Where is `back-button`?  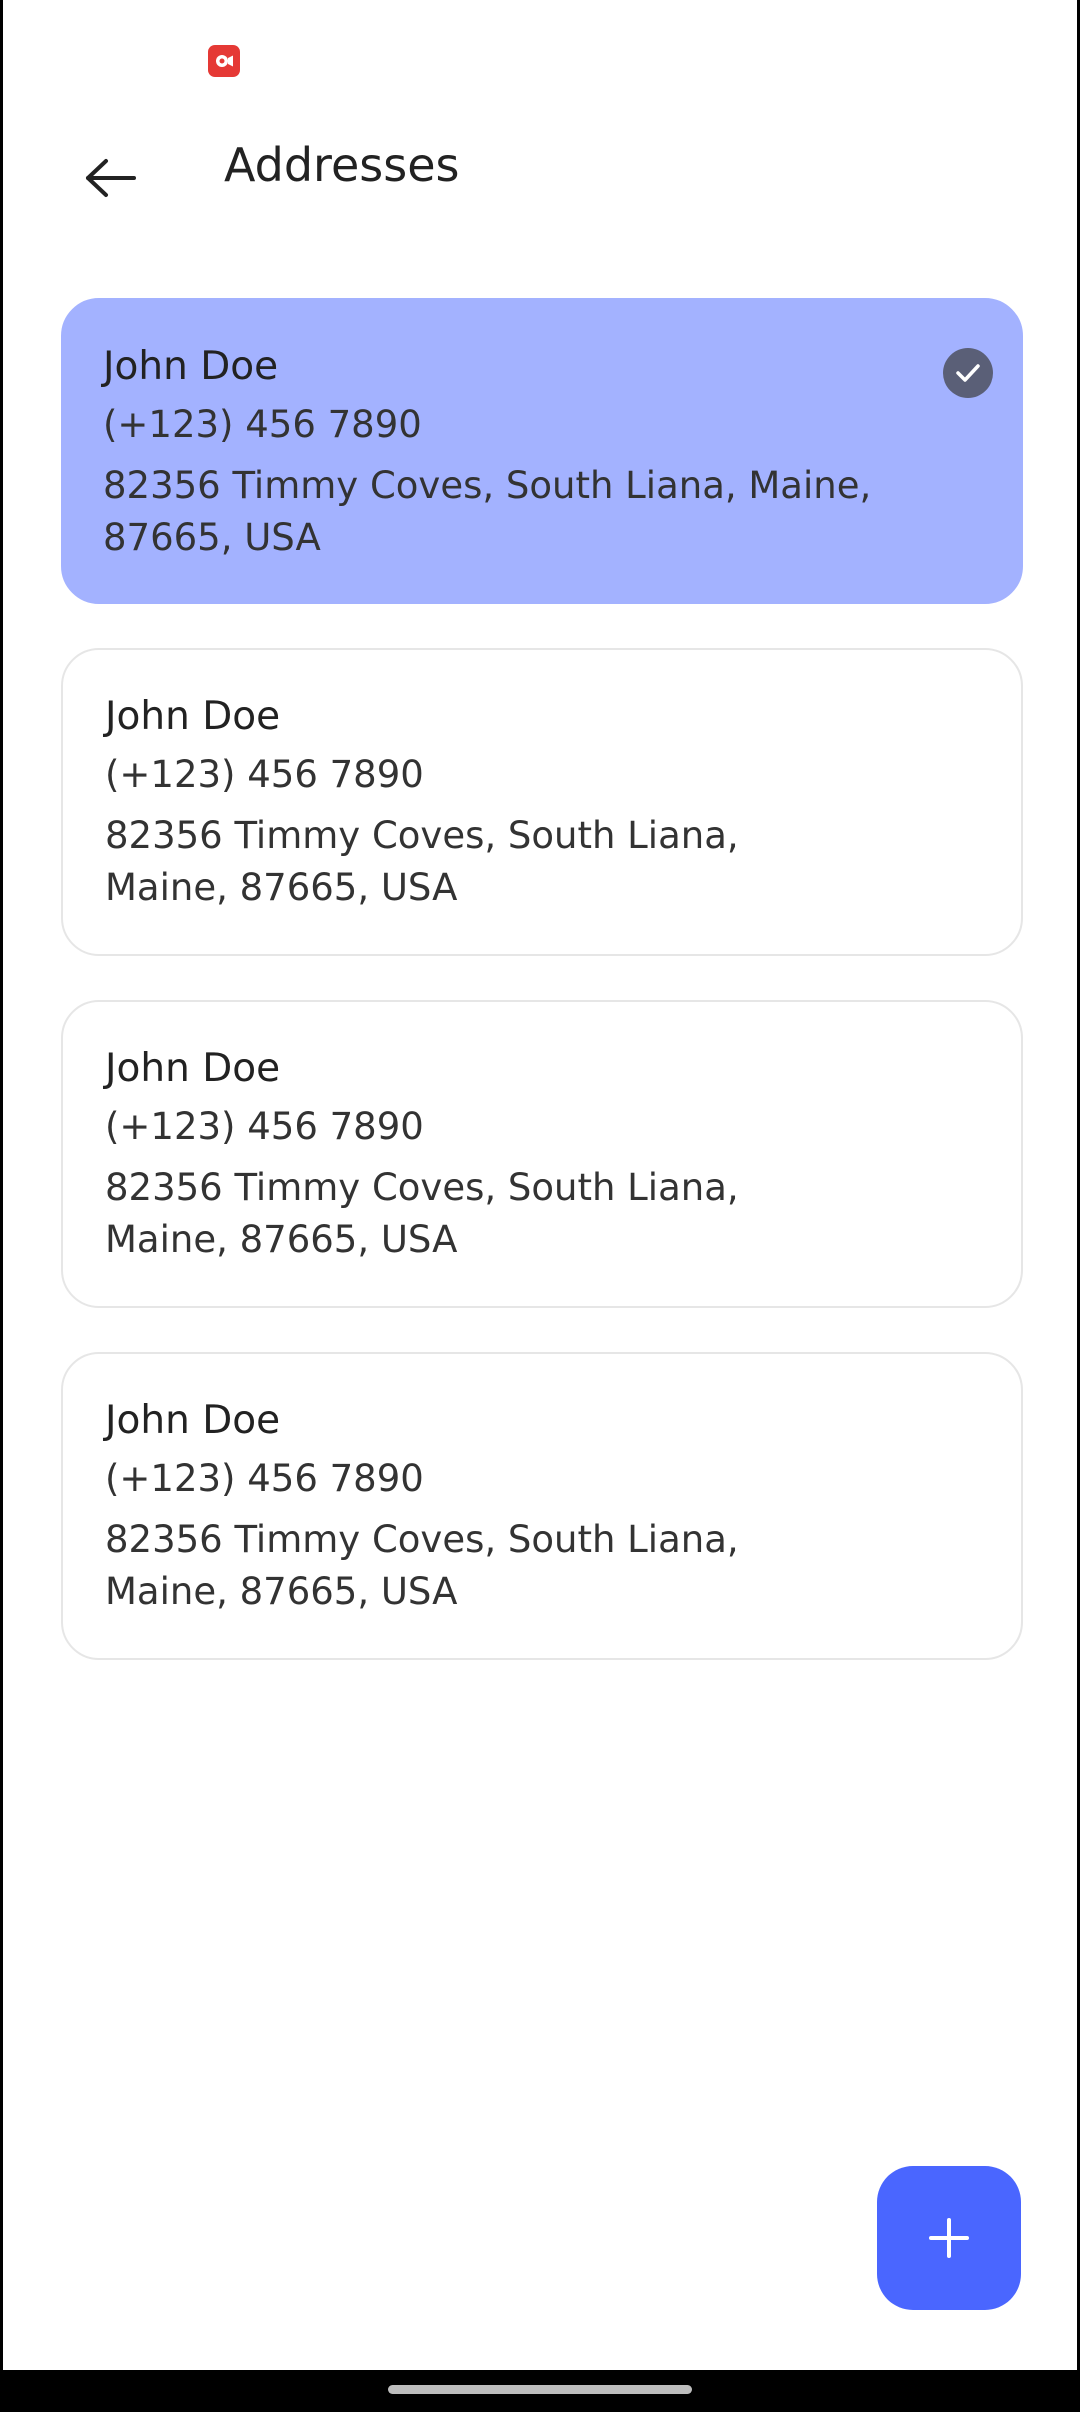 back-button is located at coordinates (111, 178).